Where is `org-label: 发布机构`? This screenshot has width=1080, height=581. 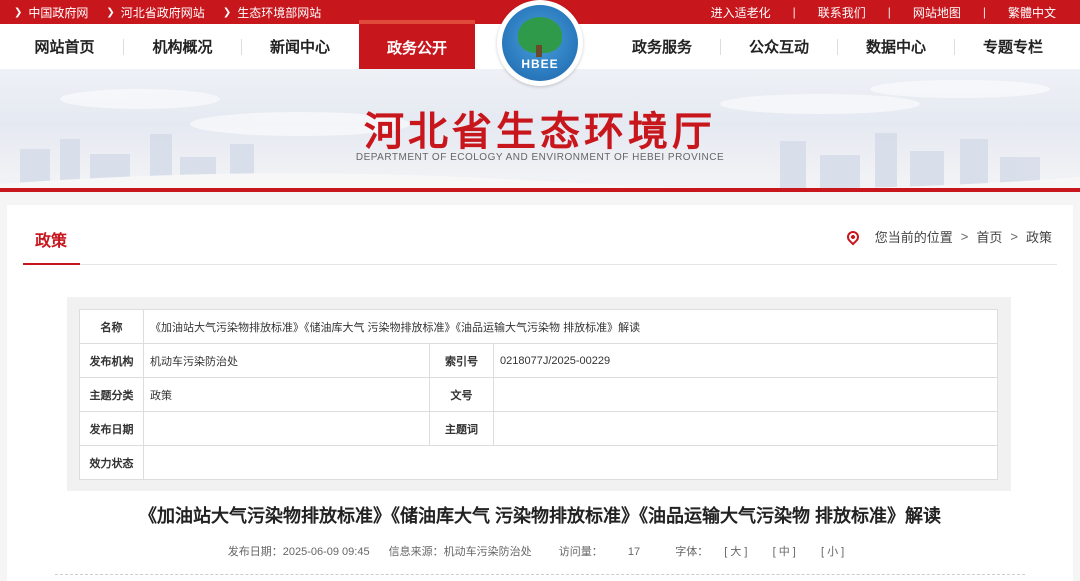 org-label: 发布机构 is located at coordinates (111, 360).